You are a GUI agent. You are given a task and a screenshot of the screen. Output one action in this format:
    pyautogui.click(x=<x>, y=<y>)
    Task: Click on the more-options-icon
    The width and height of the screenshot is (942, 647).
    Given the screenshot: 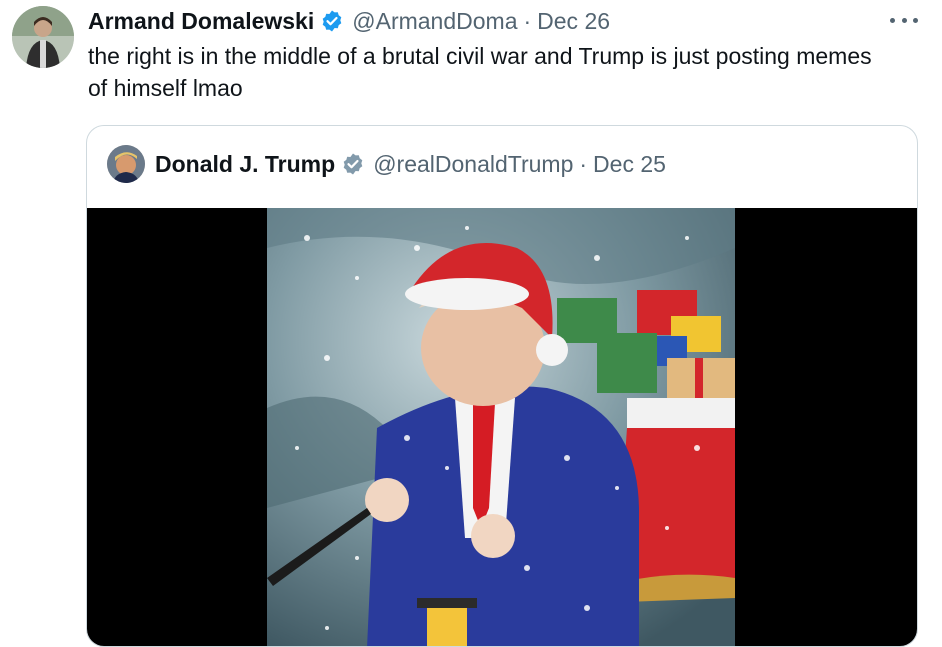 What is the action you would take?
    pyautogui.click(x=904, y=20)
    